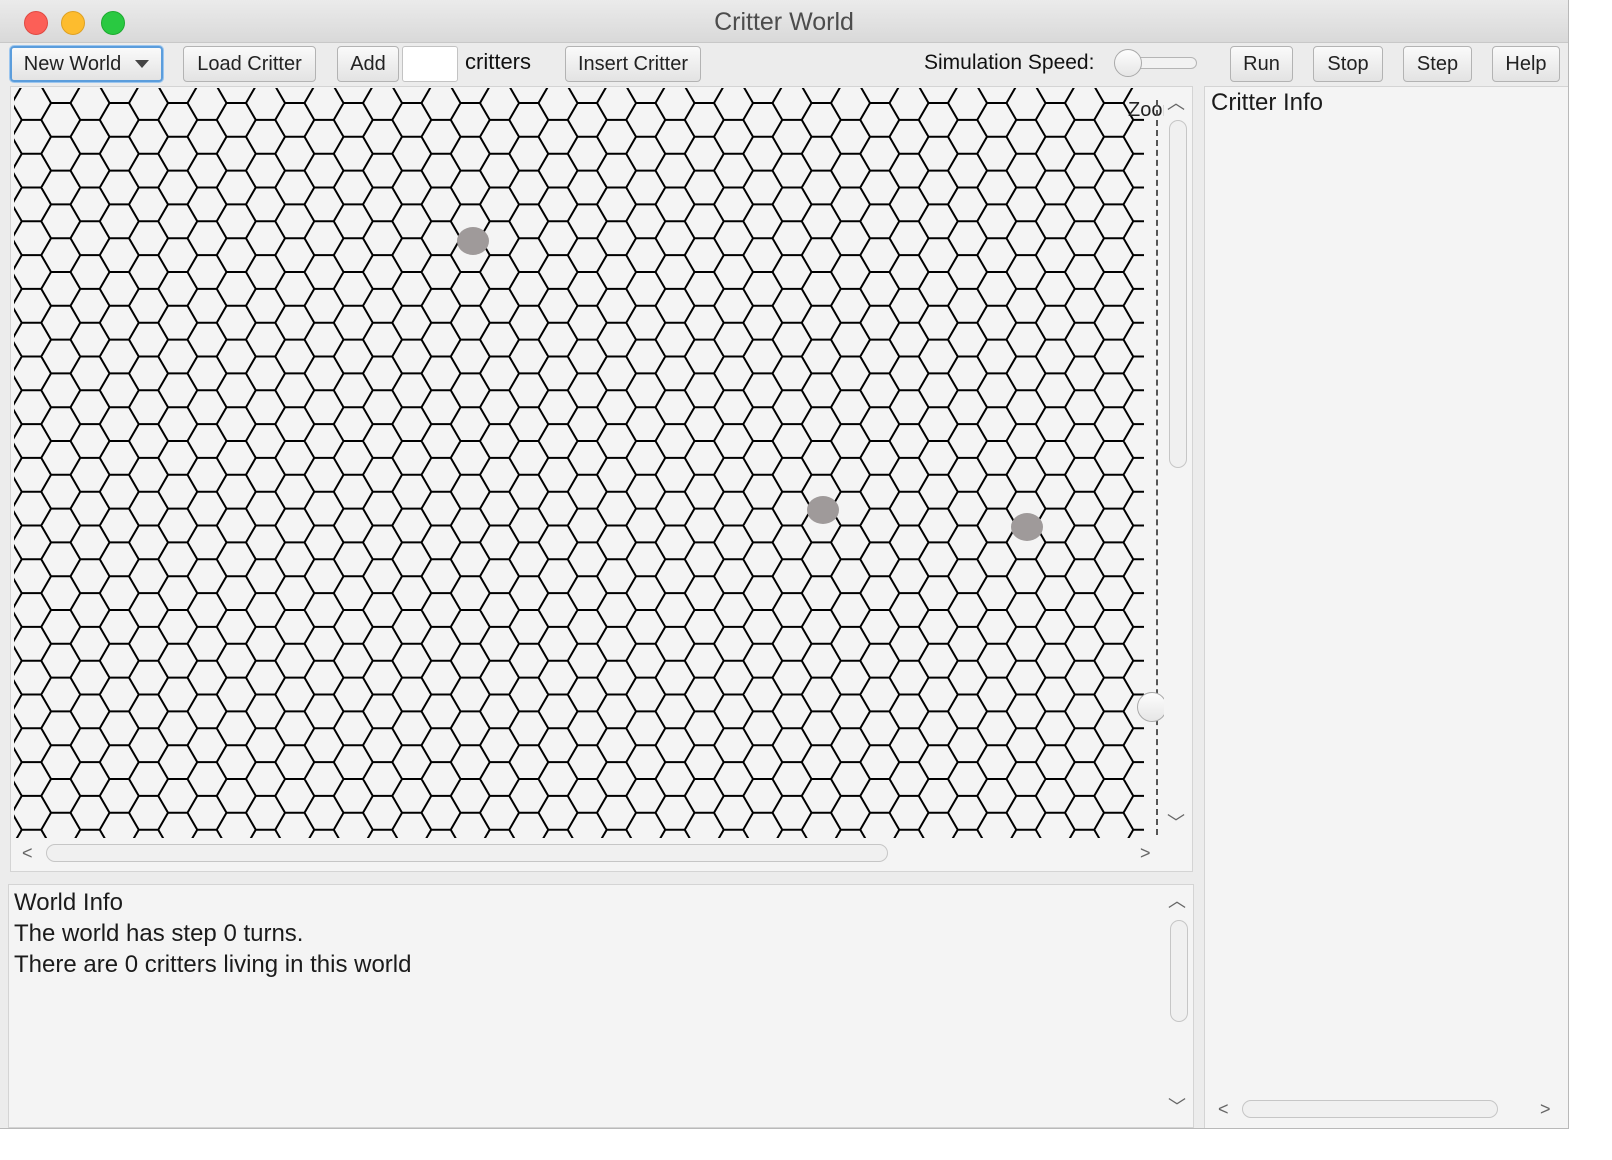 Image resolution: width=1612 pixels, height=1160 pixels. What do you see at coordinates (1348, 64) in the screenshot?
I see `stop-button: Stop` at bounding box center [1348, 64].